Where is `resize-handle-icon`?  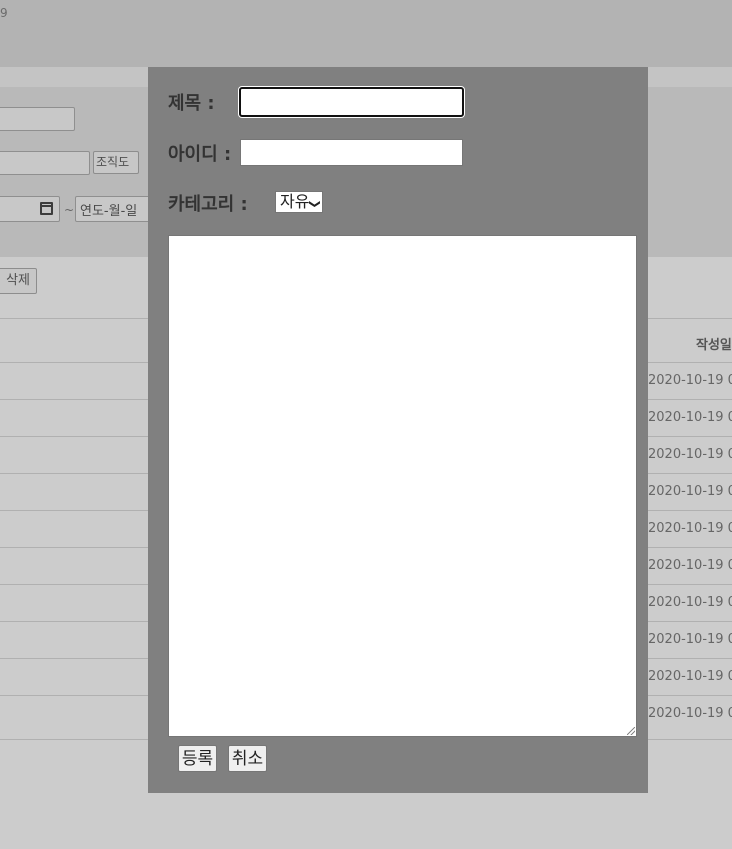
resize-handle-icon is located at coordinates (631, 731).